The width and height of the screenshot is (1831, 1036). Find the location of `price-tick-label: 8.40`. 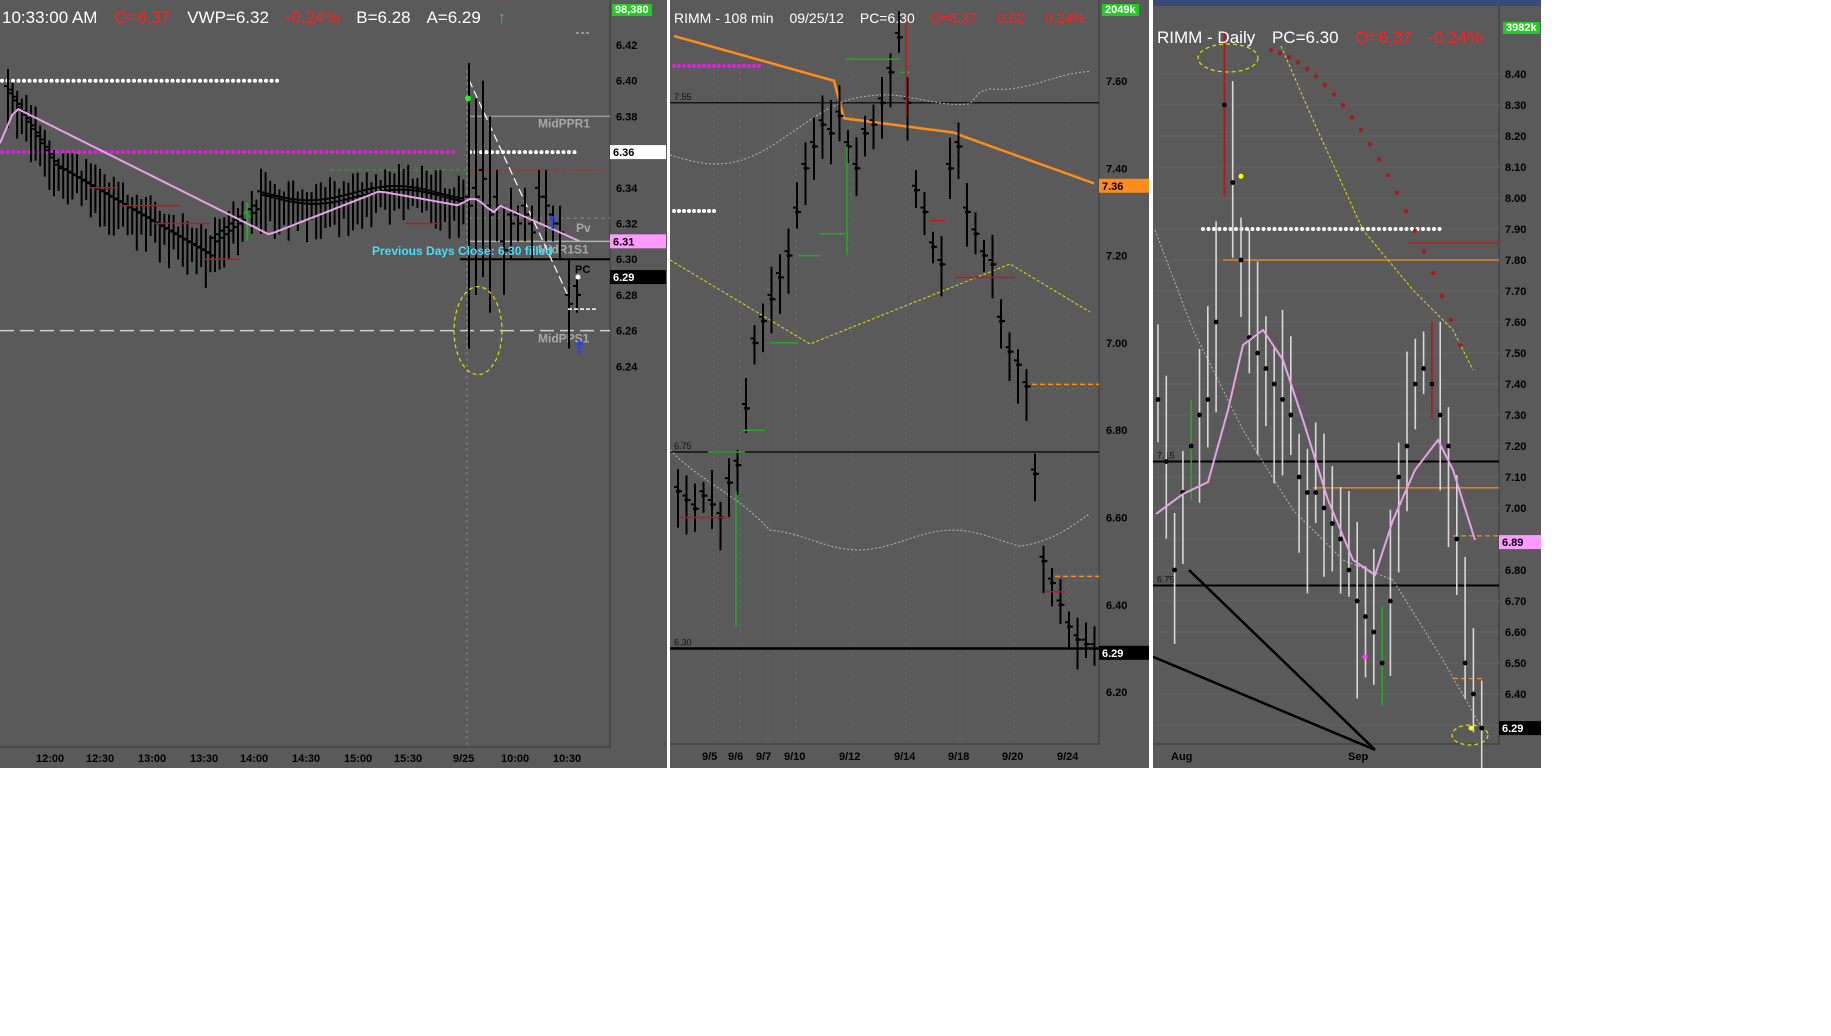

price-tick-label: 8.40 is located at coordinates (1515, 75).